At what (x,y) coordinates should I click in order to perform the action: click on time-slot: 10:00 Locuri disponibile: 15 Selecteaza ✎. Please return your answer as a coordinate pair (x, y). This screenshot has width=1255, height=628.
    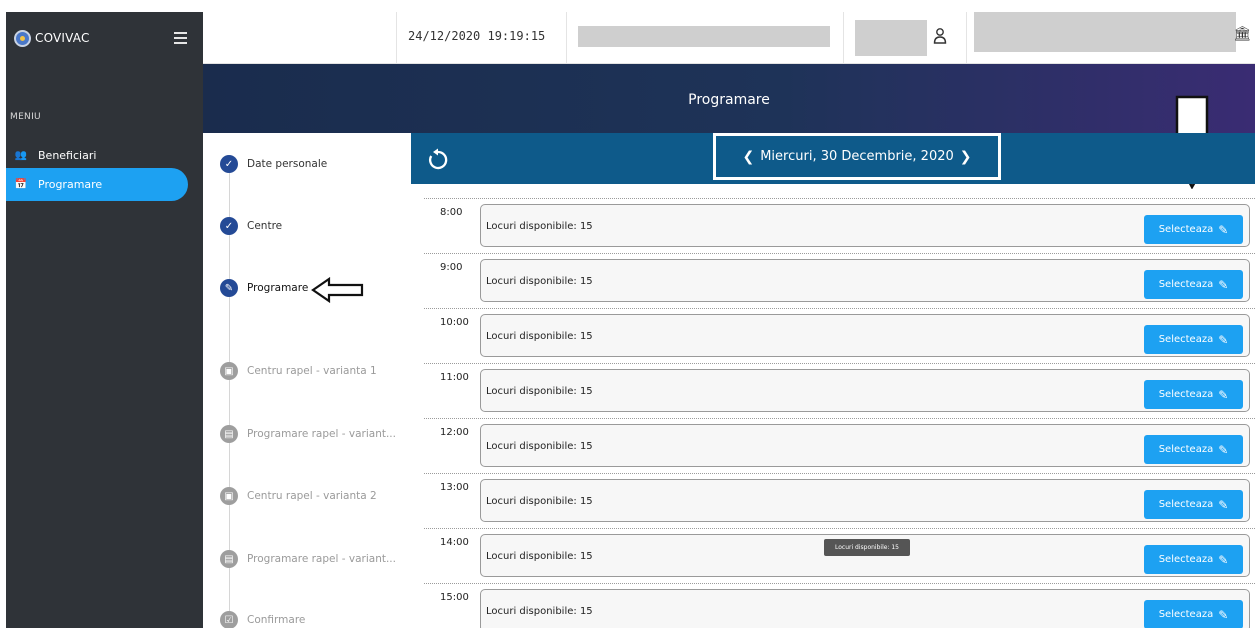
    Looking at the image, I should click on (839, 335).